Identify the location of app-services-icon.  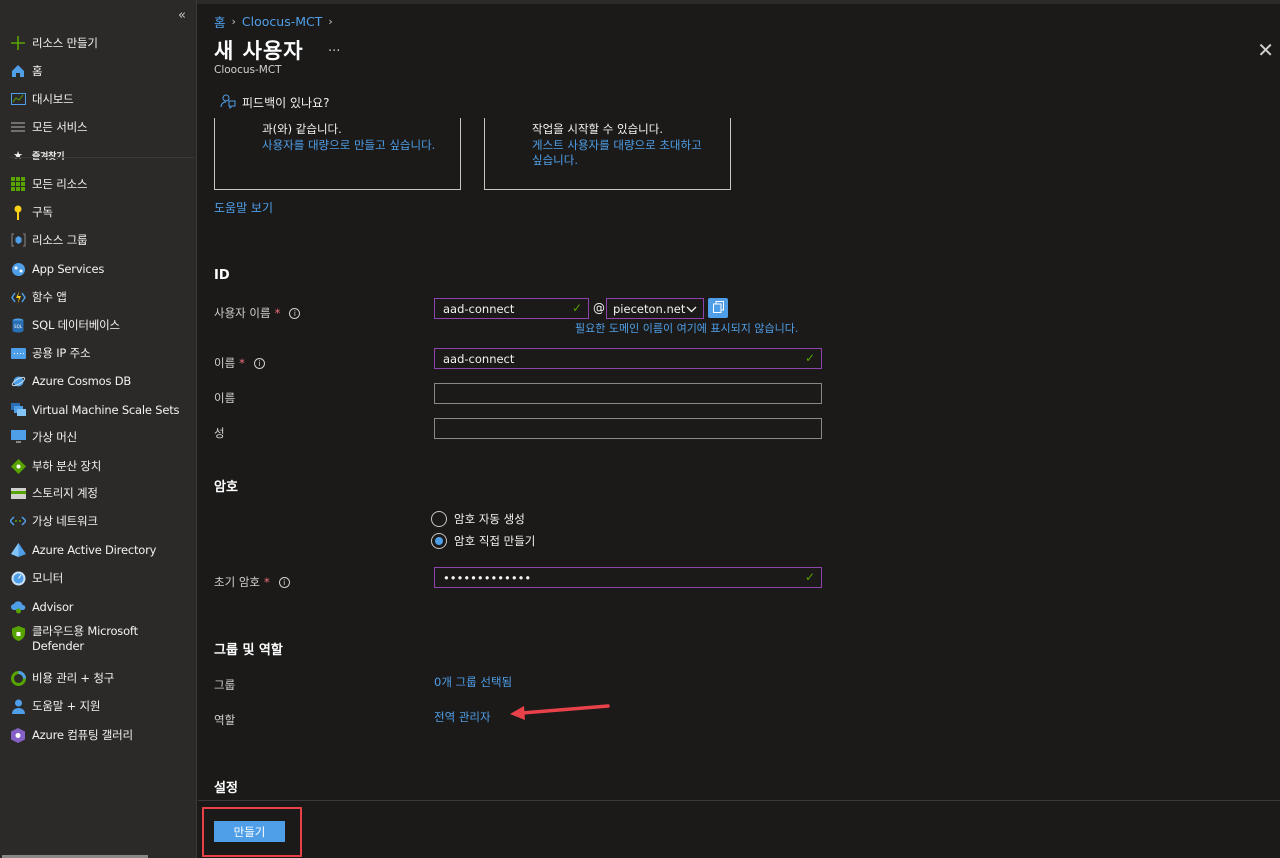
(18, 269).